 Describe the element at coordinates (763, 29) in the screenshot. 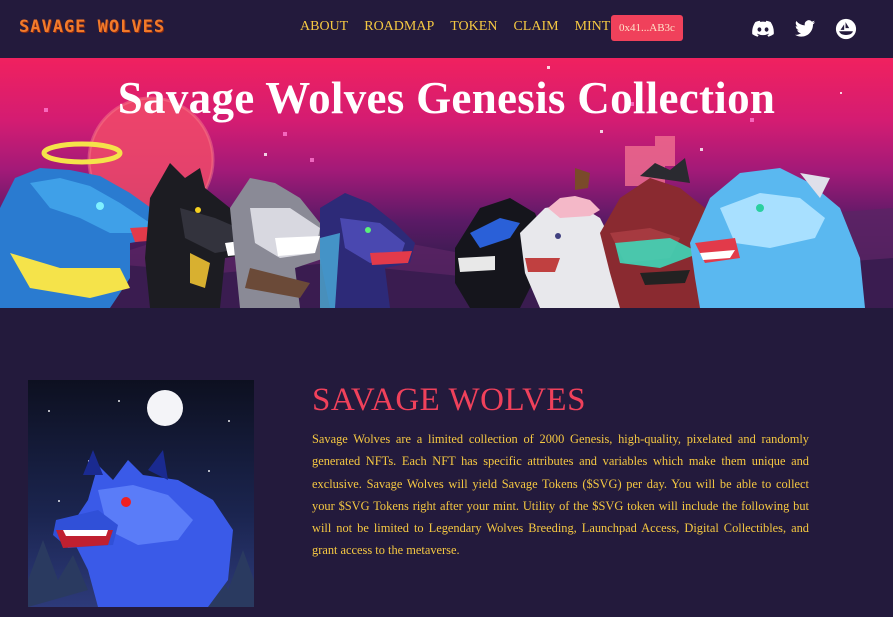

I see `discord-icon` at that location.